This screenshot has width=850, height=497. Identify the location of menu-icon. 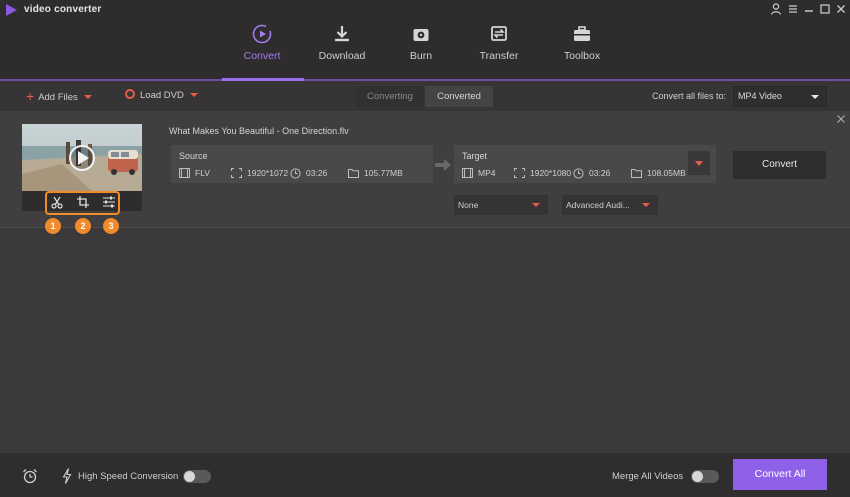
(793, 9).